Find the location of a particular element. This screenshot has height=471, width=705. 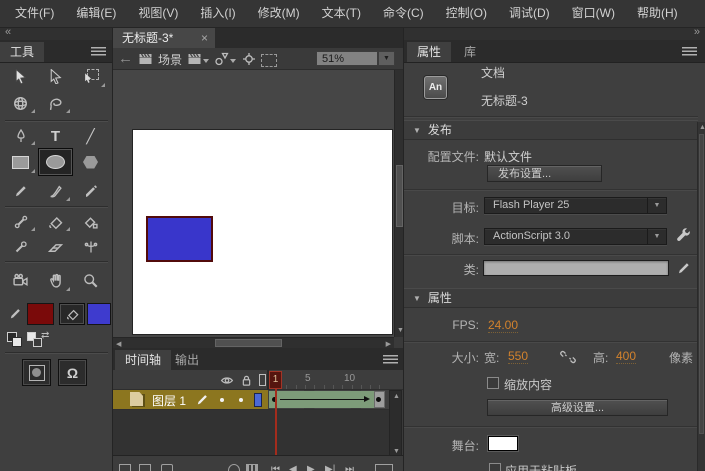

props-scroll-up-icon: ▲ is located at coordinates (702, 127).